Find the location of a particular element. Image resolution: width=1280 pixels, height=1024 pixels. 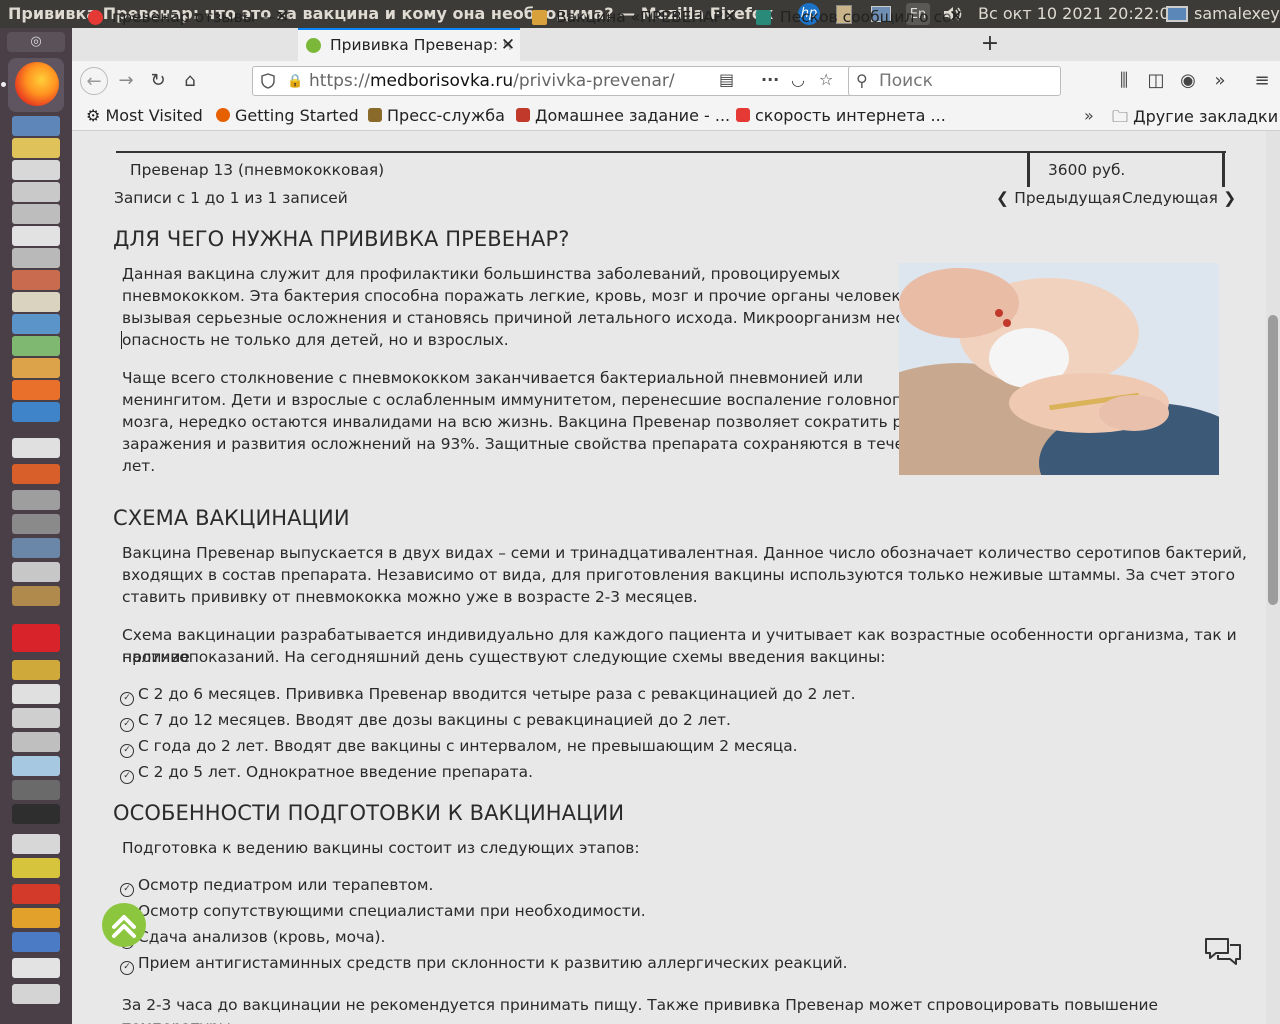

paragraph-line: лет. is located at coordinates (139, 466).